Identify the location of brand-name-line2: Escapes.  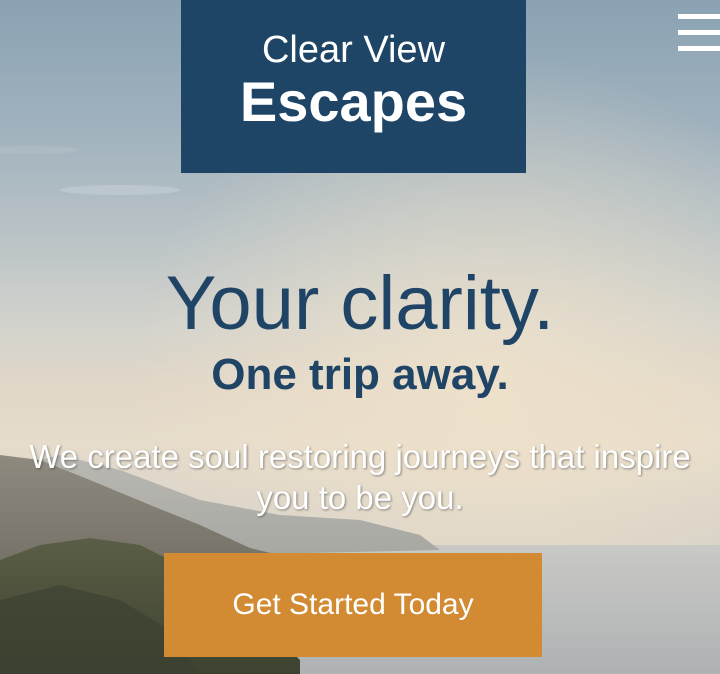
(353, 101).